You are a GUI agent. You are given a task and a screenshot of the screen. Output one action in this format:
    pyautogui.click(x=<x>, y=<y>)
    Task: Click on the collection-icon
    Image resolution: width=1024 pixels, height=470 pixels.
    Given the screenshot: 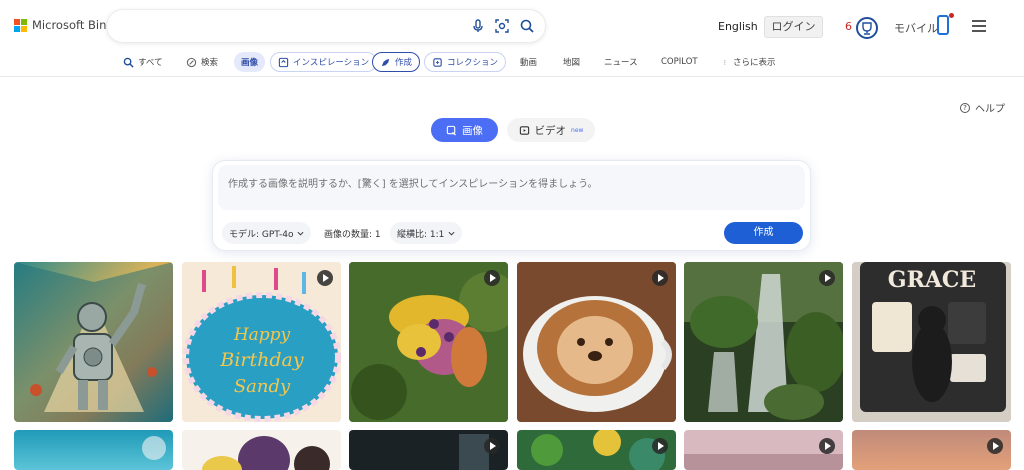 What is the action you would take?
    pyautogui.click(x=437, y=62)
    